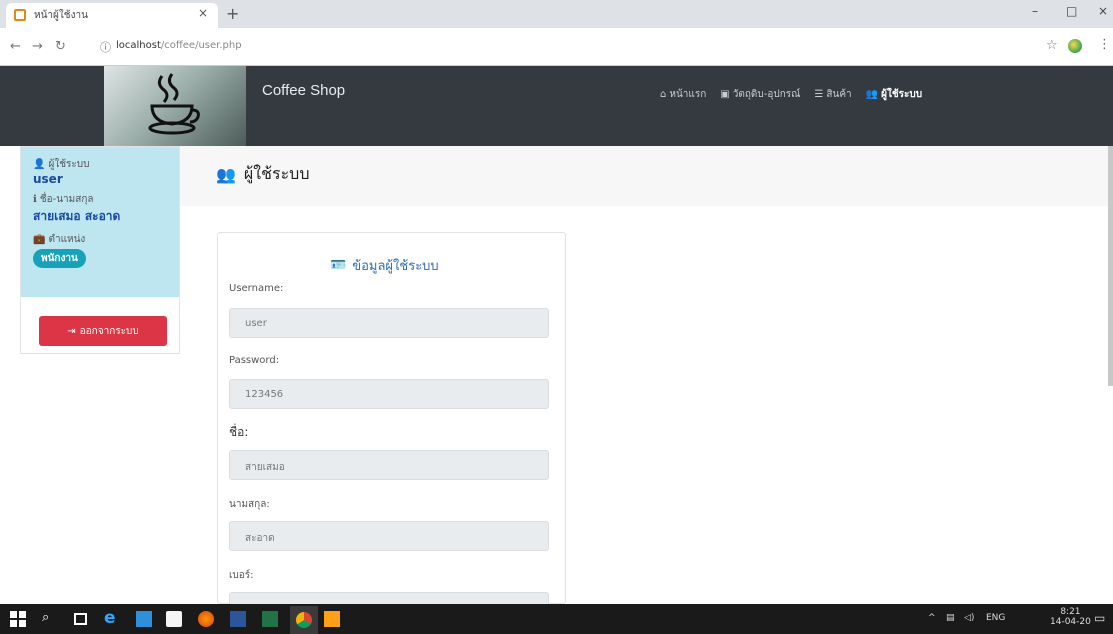  Describe the element at coordinates (389, 465) in the screenshot. I see `firstname-field: สายเสมอ` at that location.